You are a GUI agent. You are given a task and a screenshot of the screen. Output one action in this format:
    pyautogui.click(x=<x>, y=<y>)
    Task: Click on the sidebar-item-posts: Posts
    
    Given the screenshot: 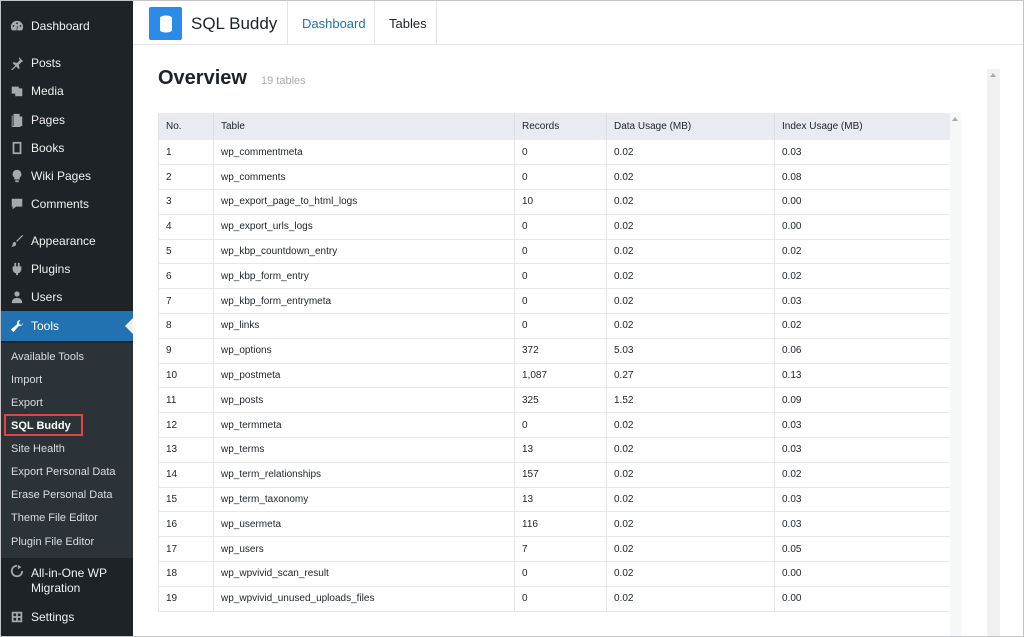 What is the action you would take?
    pyautogui.click(x=67, y=63)
    